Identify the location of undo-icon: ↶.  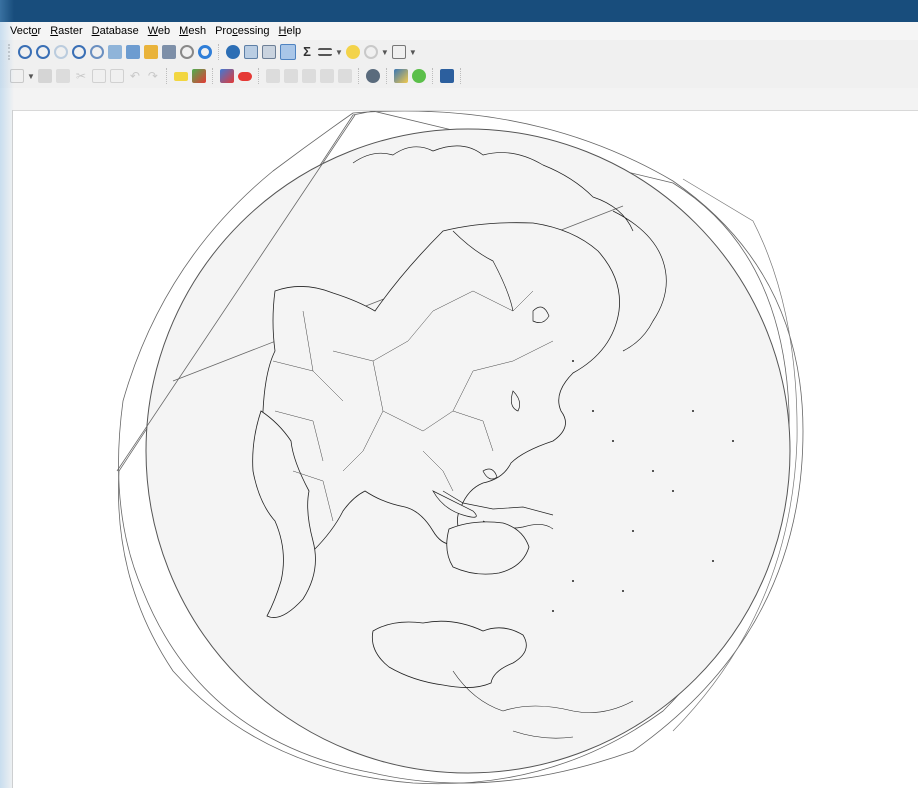
(135, 76).